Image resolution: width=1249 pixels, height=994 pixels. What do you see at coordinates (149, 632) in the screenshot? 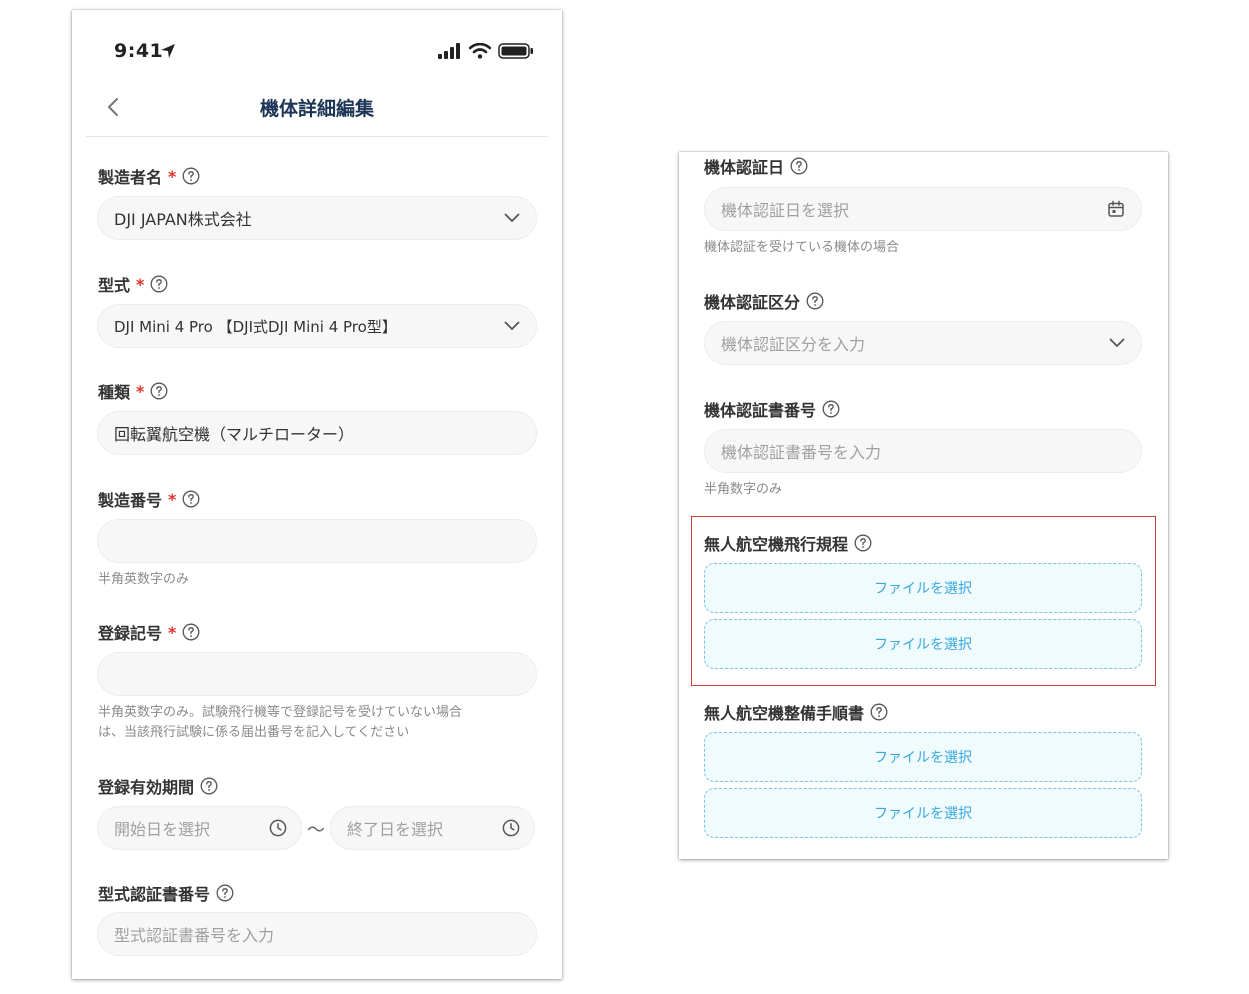
I see `registration-label: 登録記号 *` at bounding box center [149, 632].